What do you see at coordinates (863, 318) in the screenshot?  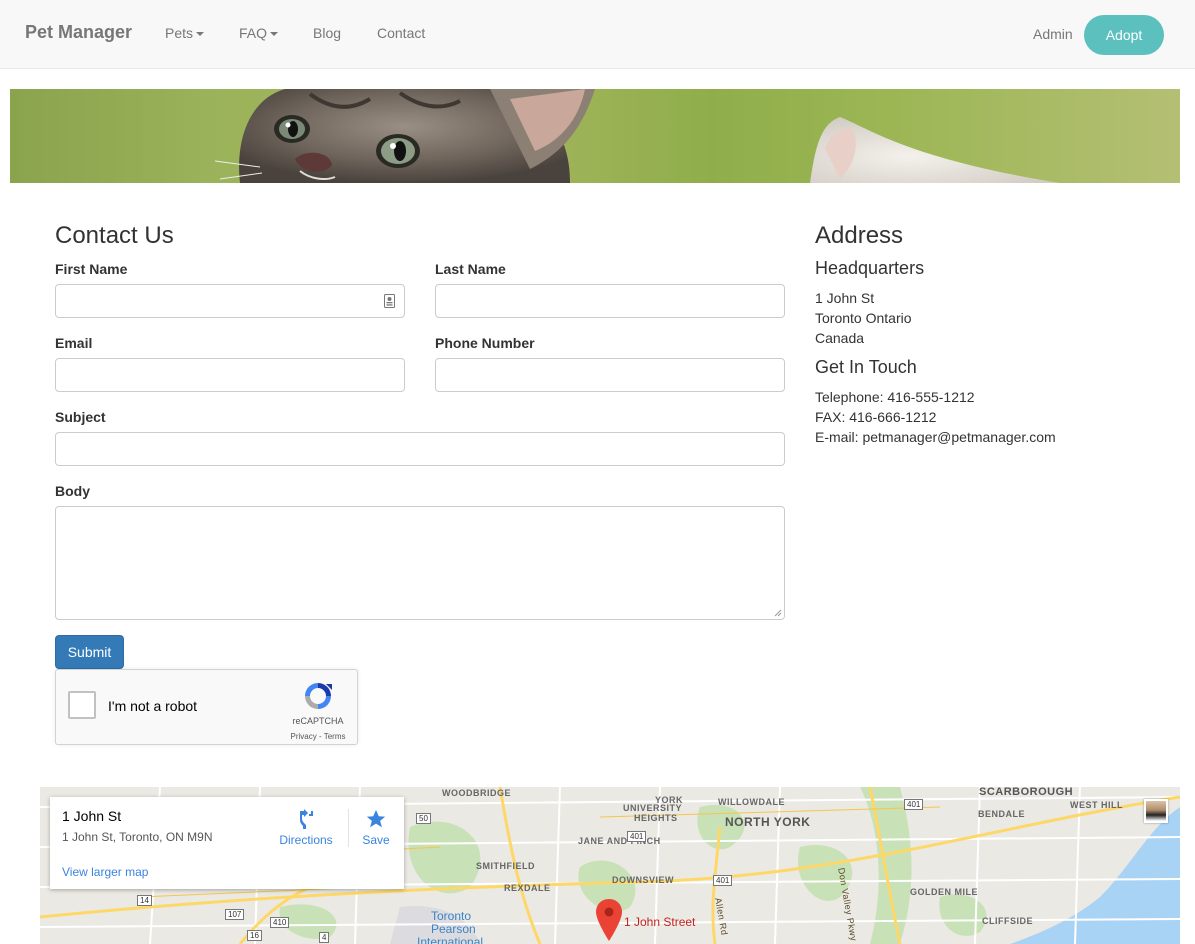 I see `address-line: Toronto Ontario` at bounding box center [863, 318].